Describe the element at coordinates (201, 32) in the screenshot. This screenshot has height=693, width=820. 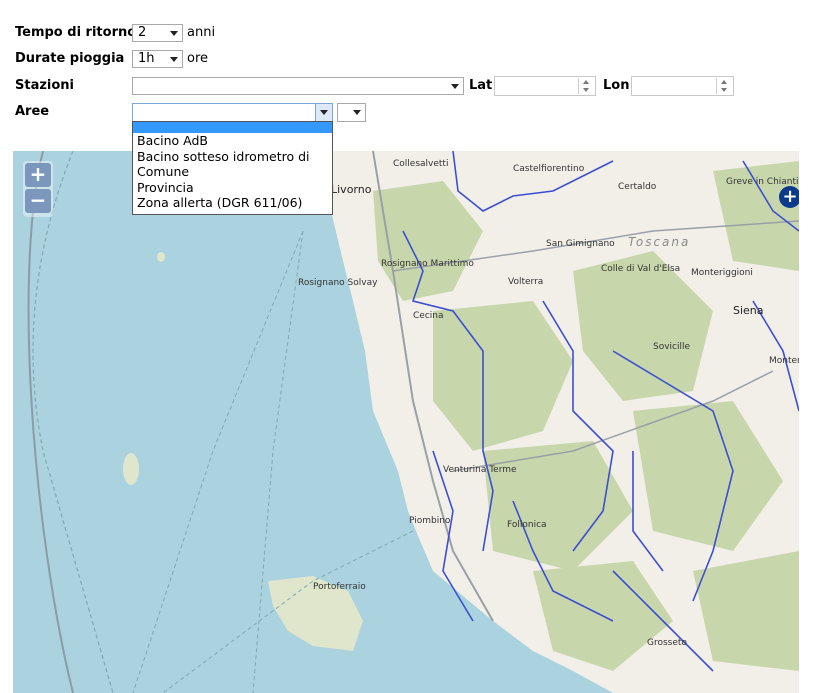
I see `tempo-unit: anni` at that location.